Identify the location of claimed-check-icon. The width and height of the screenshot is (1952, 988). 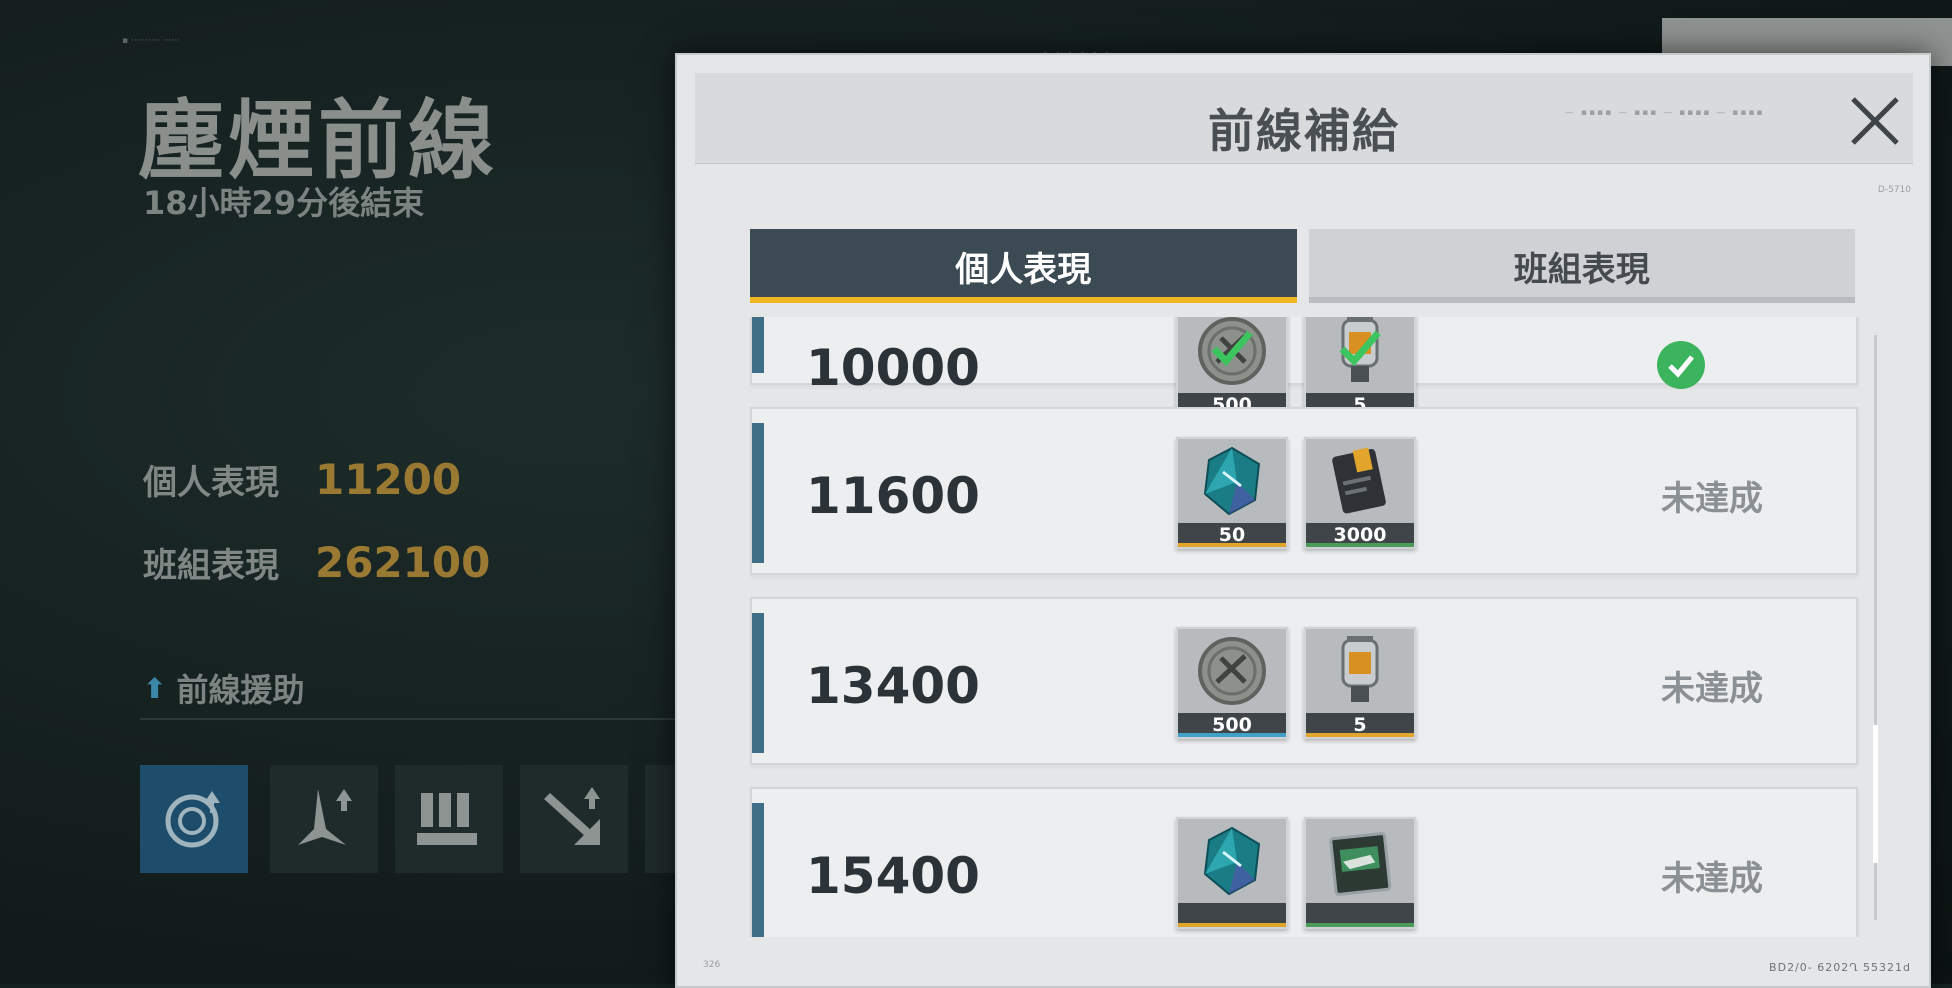
(1681, 365).